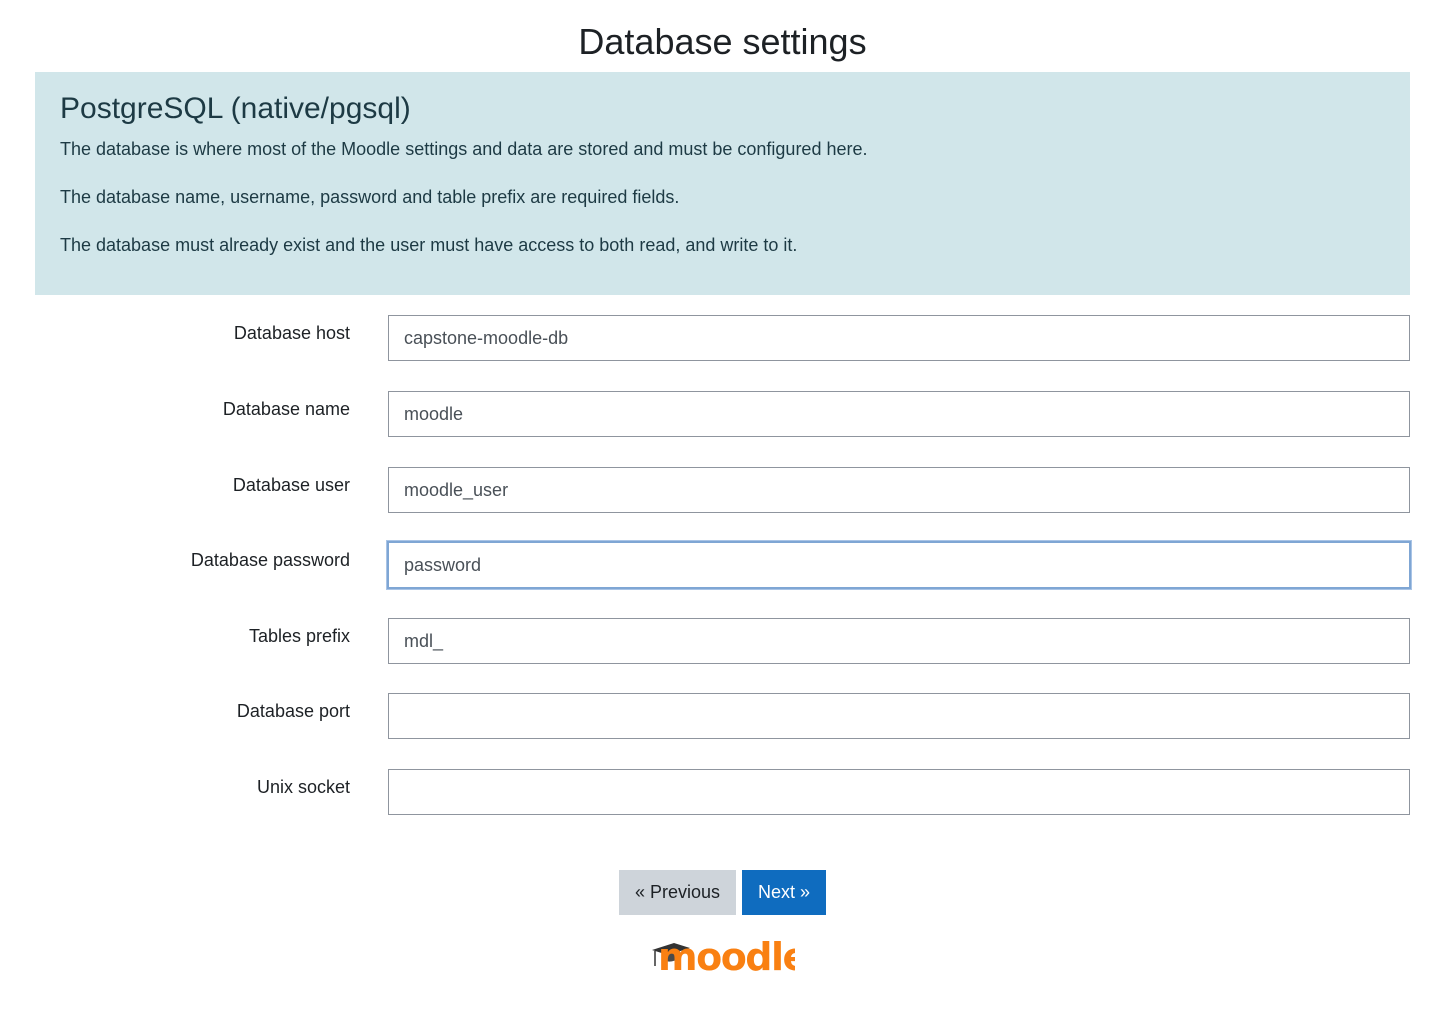 This screenshot has width=1455, height=1011. What do you see at coordinates (722, 41) in the screenshot?
I see `page-title: Database settings` at bounding box center [722, 41].